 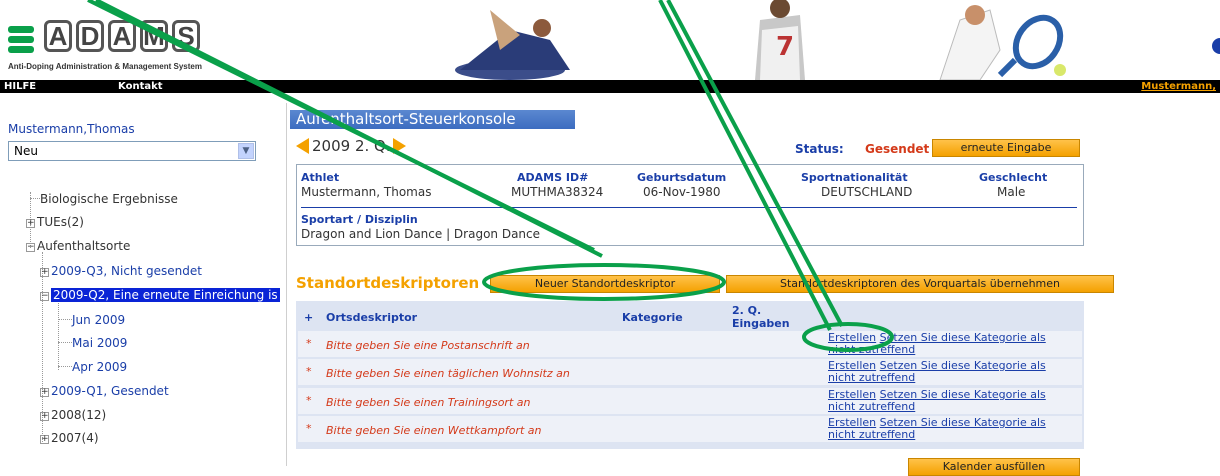 I want to click on tree-item-2009-q2: −2009-Q2, Eine erneute Einreichung is, so click(x=160, y=295).